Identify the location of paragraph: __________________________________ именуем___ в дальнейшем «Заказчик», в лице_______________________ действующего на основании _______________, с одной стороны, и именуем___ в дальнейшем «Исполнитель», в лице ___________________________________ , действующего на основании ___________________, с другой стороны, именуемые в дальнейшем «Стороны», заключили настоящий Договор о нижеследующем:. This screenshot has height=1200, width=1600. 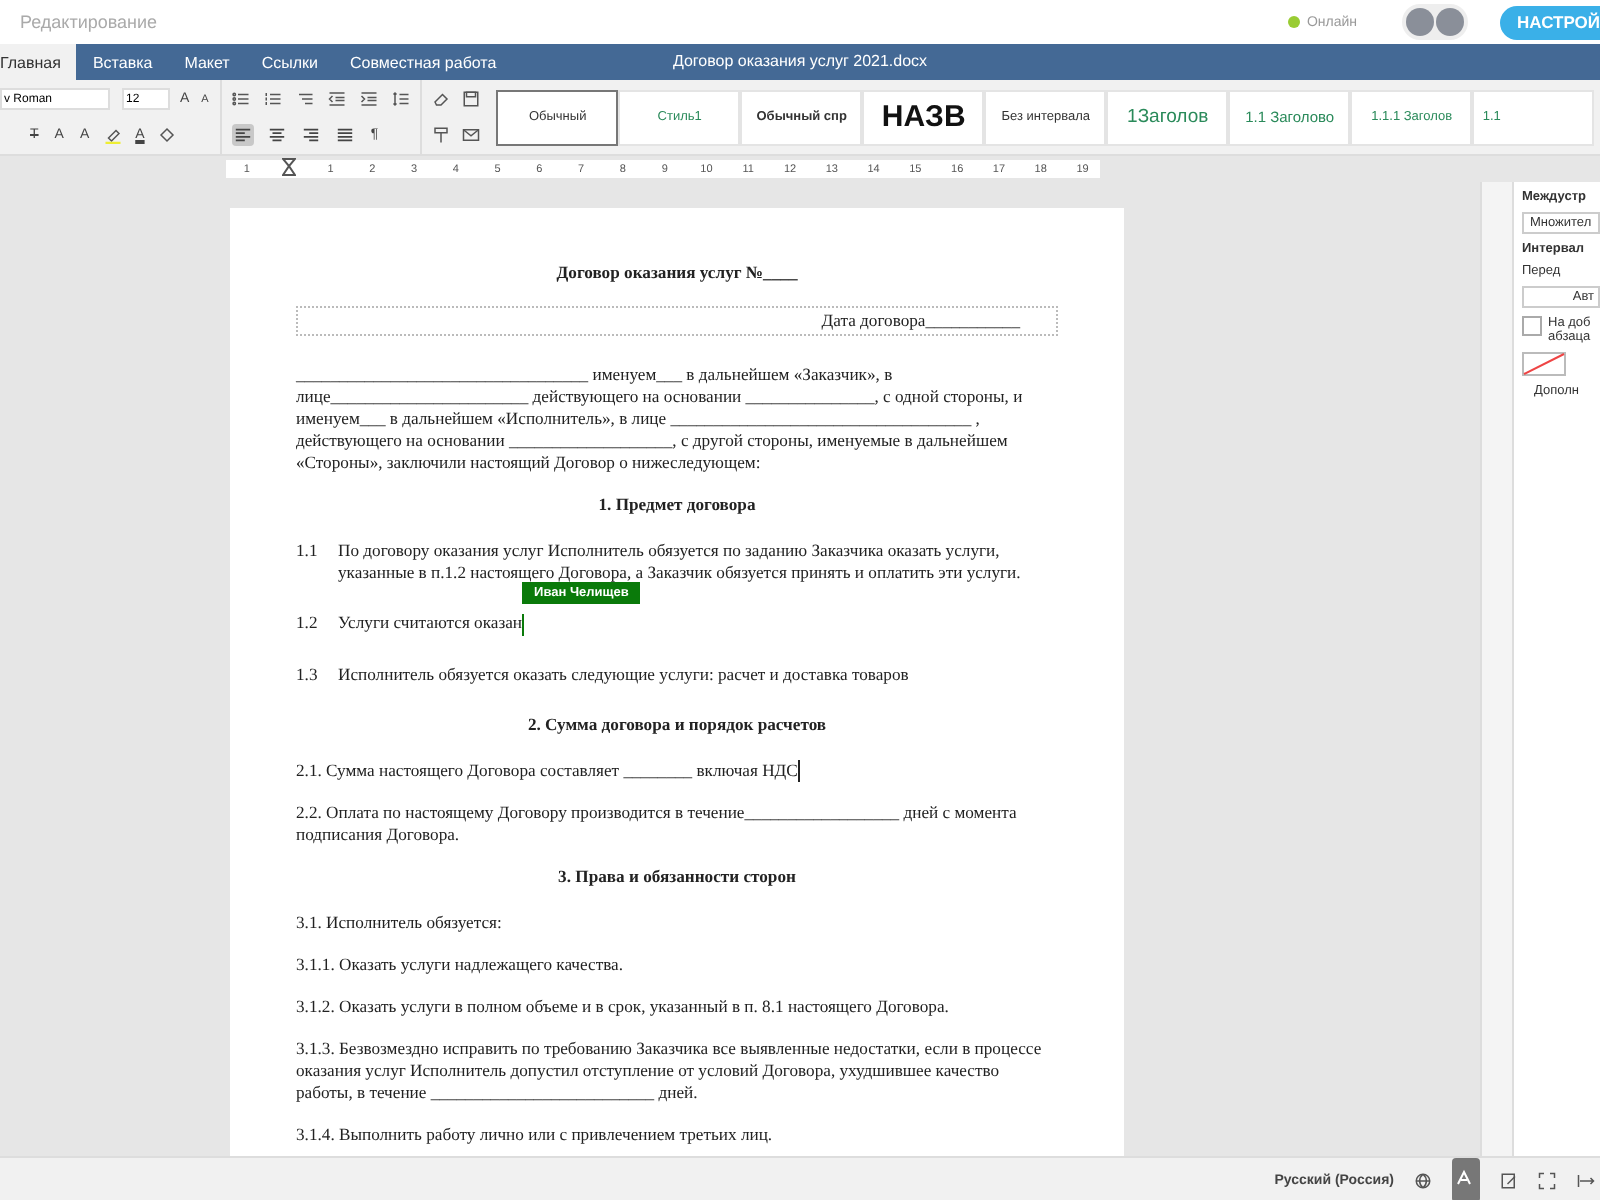
(659, 418).